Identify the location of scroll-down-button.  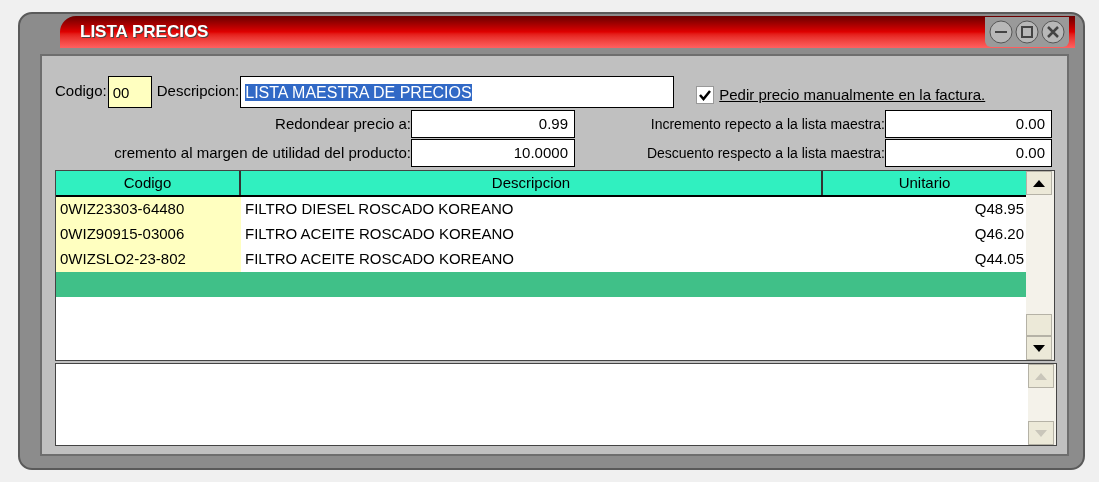
(1039, 348).